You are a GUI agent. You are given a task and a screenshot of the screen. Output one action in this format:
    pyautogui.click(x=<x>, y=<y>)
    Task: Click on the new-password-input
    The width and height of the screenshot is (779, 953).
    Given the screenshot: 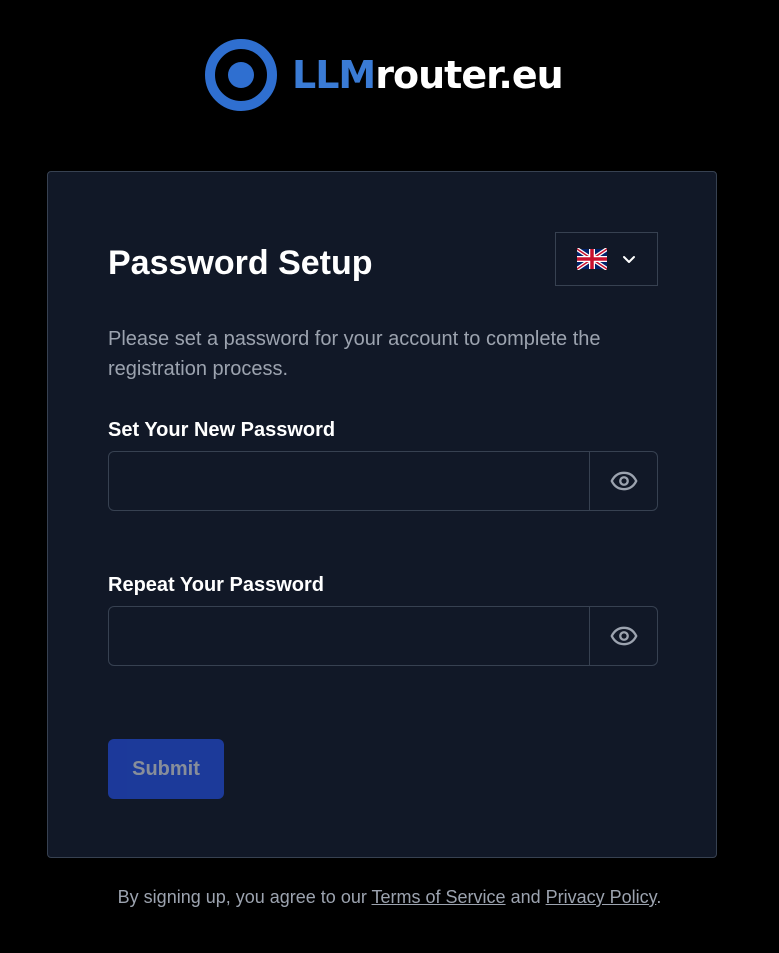 What is the action you would take?
    pyautogui.click(x=349, y=481)
    